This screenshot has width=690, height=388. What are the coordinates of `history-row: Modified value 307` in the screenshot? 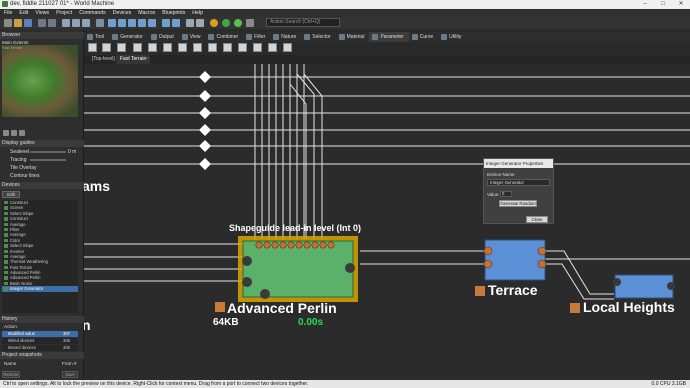 It's located at (40, 334).